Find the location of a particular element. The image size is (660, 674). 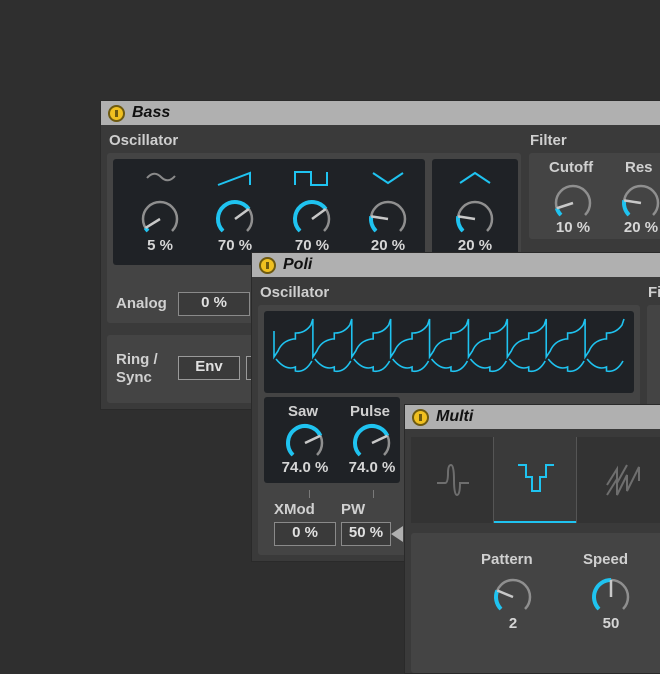

pw-arrow-icon is located at coordinates (397, 534).